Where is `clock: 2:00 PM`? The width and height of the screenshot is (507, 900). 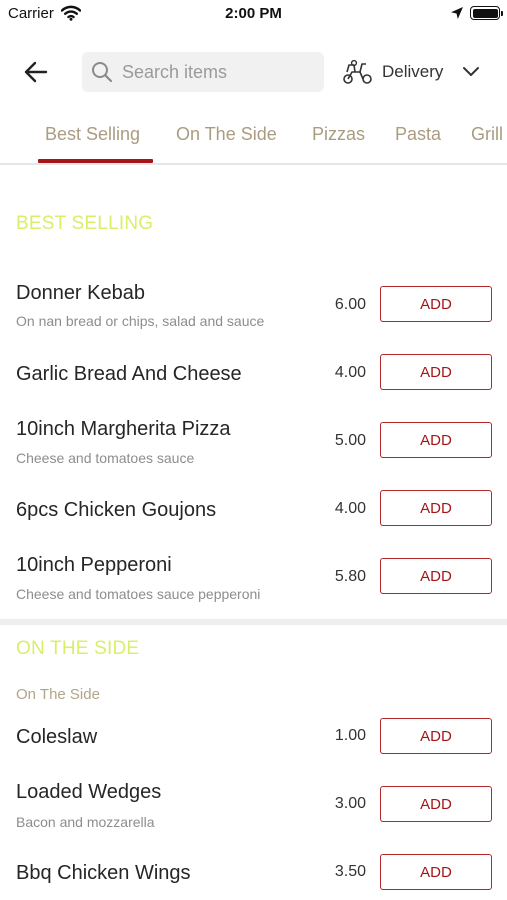 clock: 2:00 PM is located at coordinates (253, 13).